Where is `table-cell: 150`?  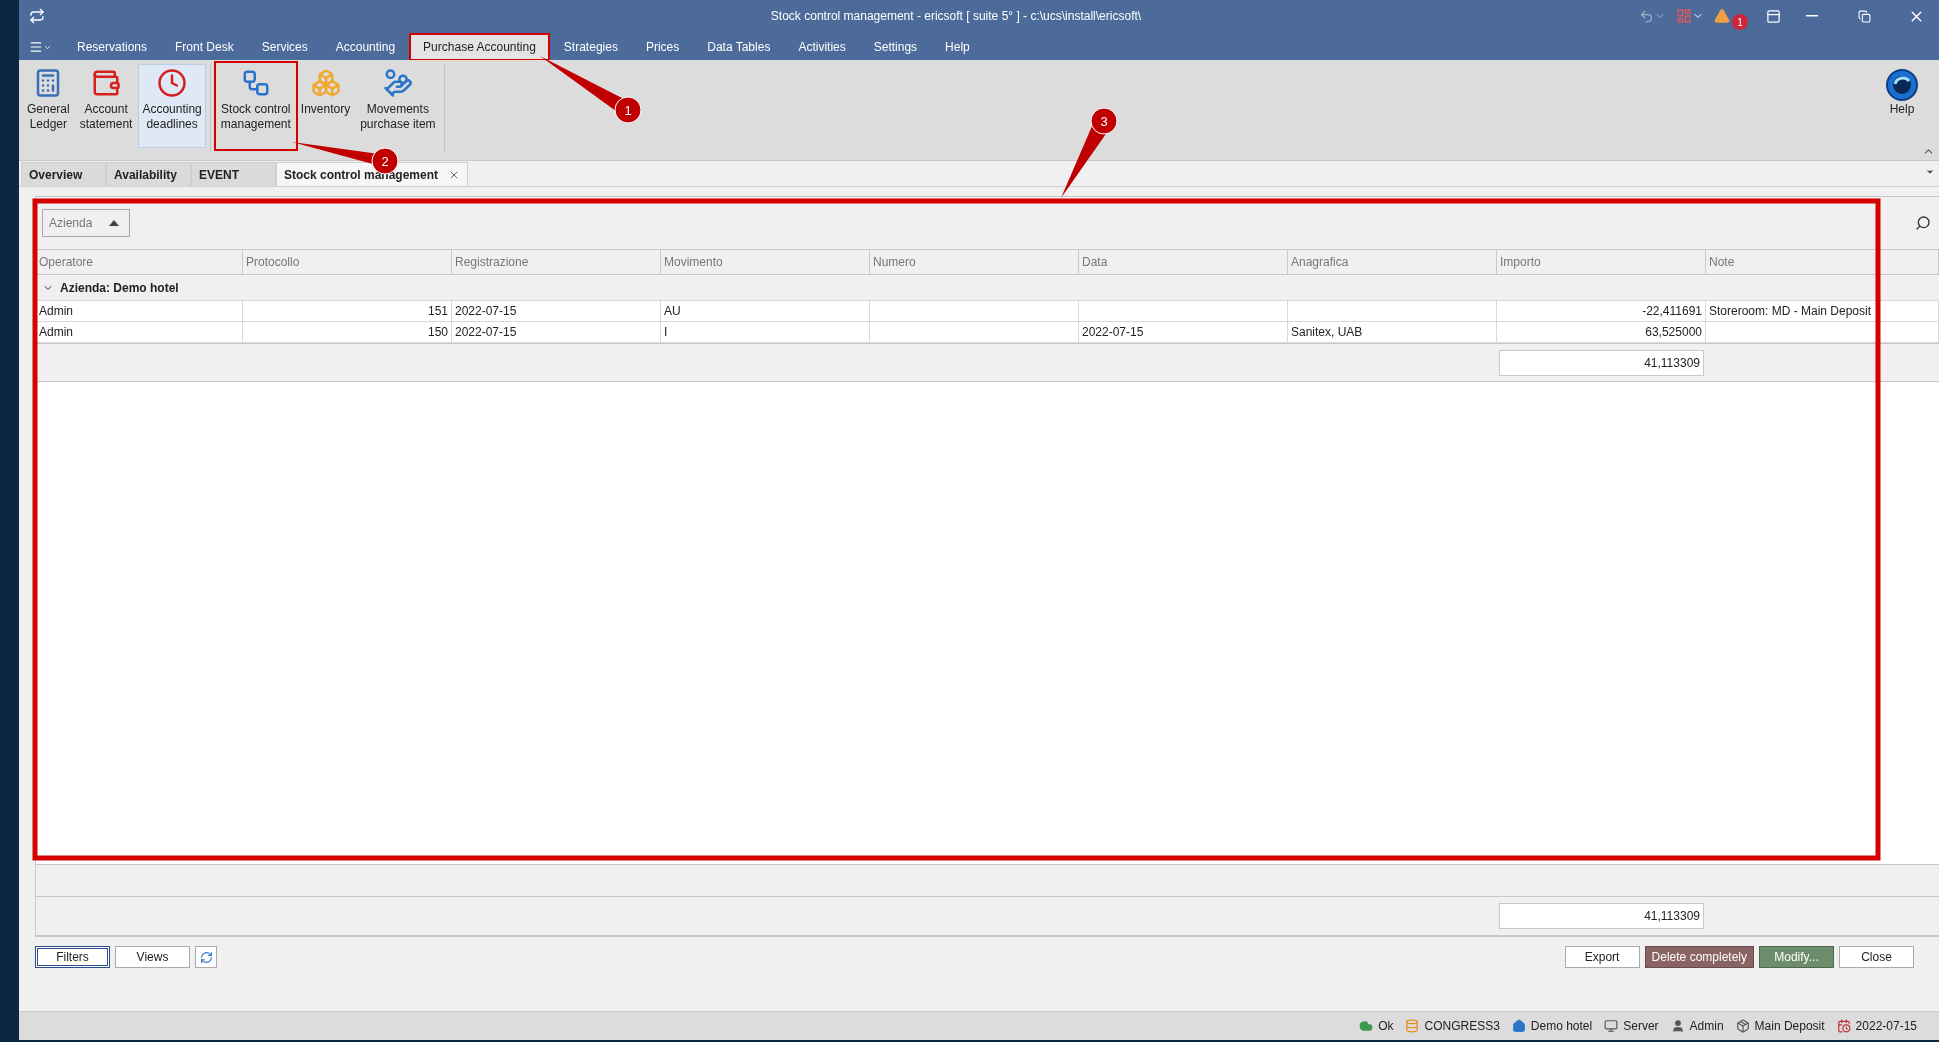 table-cell: 150 is located at coordinates (347, 332).